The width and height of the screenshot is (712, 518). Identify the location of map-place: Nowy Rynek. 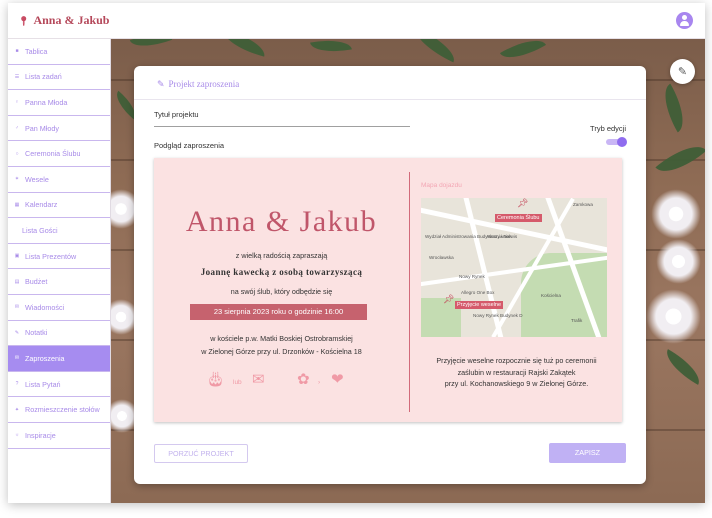
(472, 276).